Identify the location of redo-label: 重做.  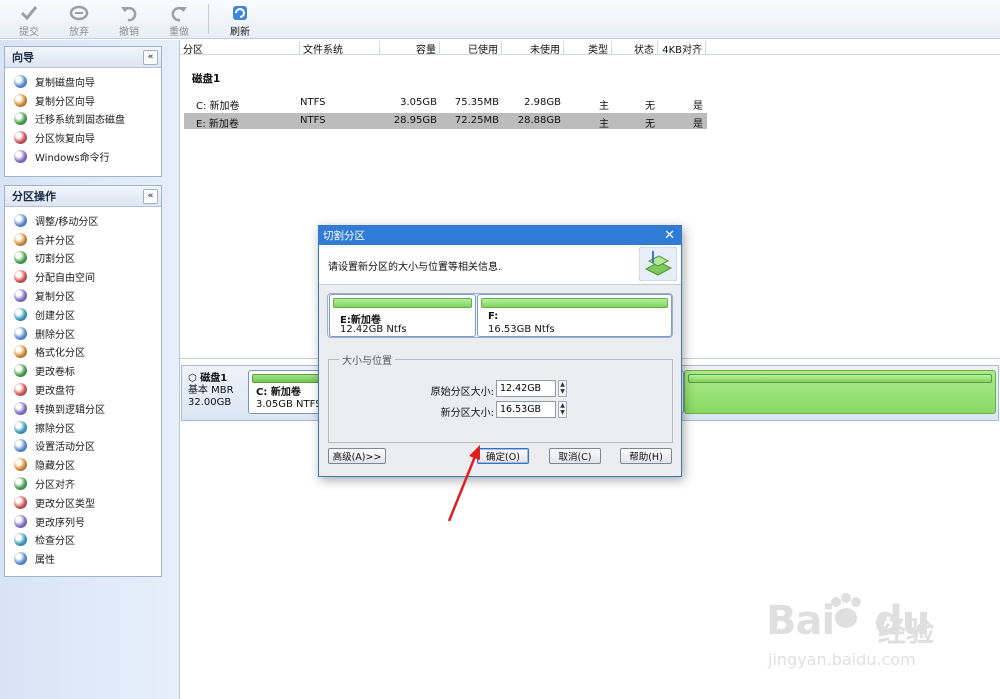
(179, 32).